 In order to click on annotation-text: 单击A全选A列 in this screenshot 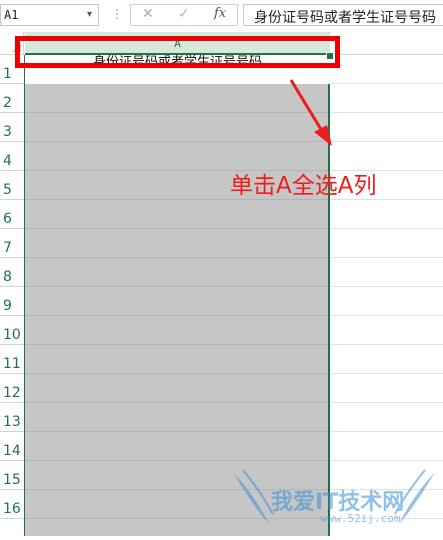, I will do `click(303, 186)`.